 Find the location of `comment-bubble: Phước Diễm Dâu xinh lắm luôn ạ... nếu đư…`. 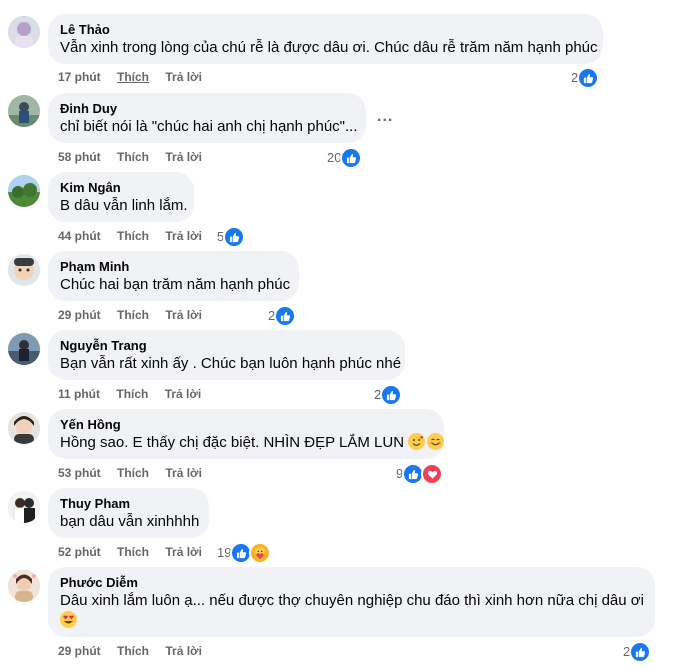

comment-bubble: Phước Diễm Dâu xinh lắm luôn ạ... nếu đư… is located at coordinates (351, 602).